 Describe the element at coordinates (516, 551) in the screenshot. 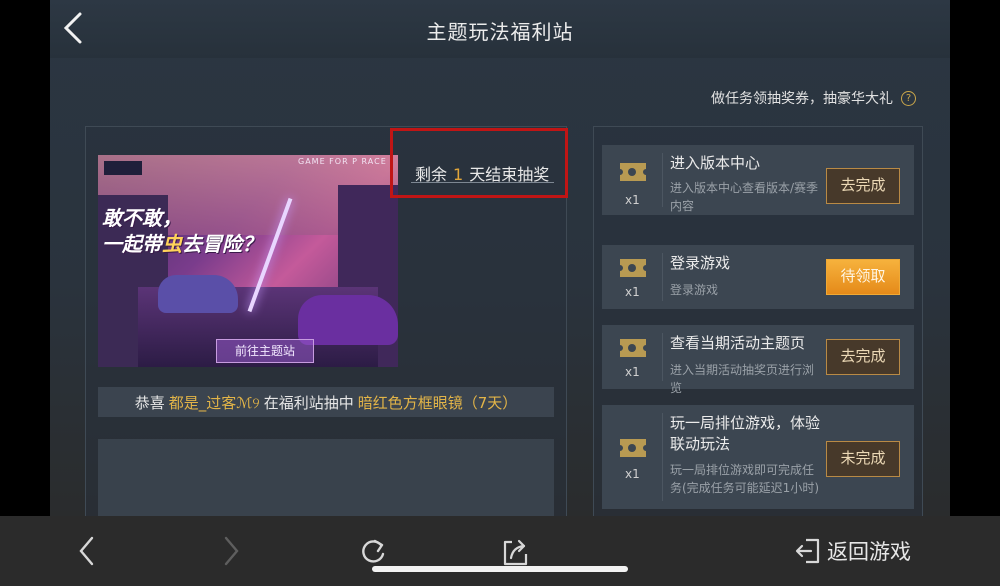

I see `share-icon` at that location.